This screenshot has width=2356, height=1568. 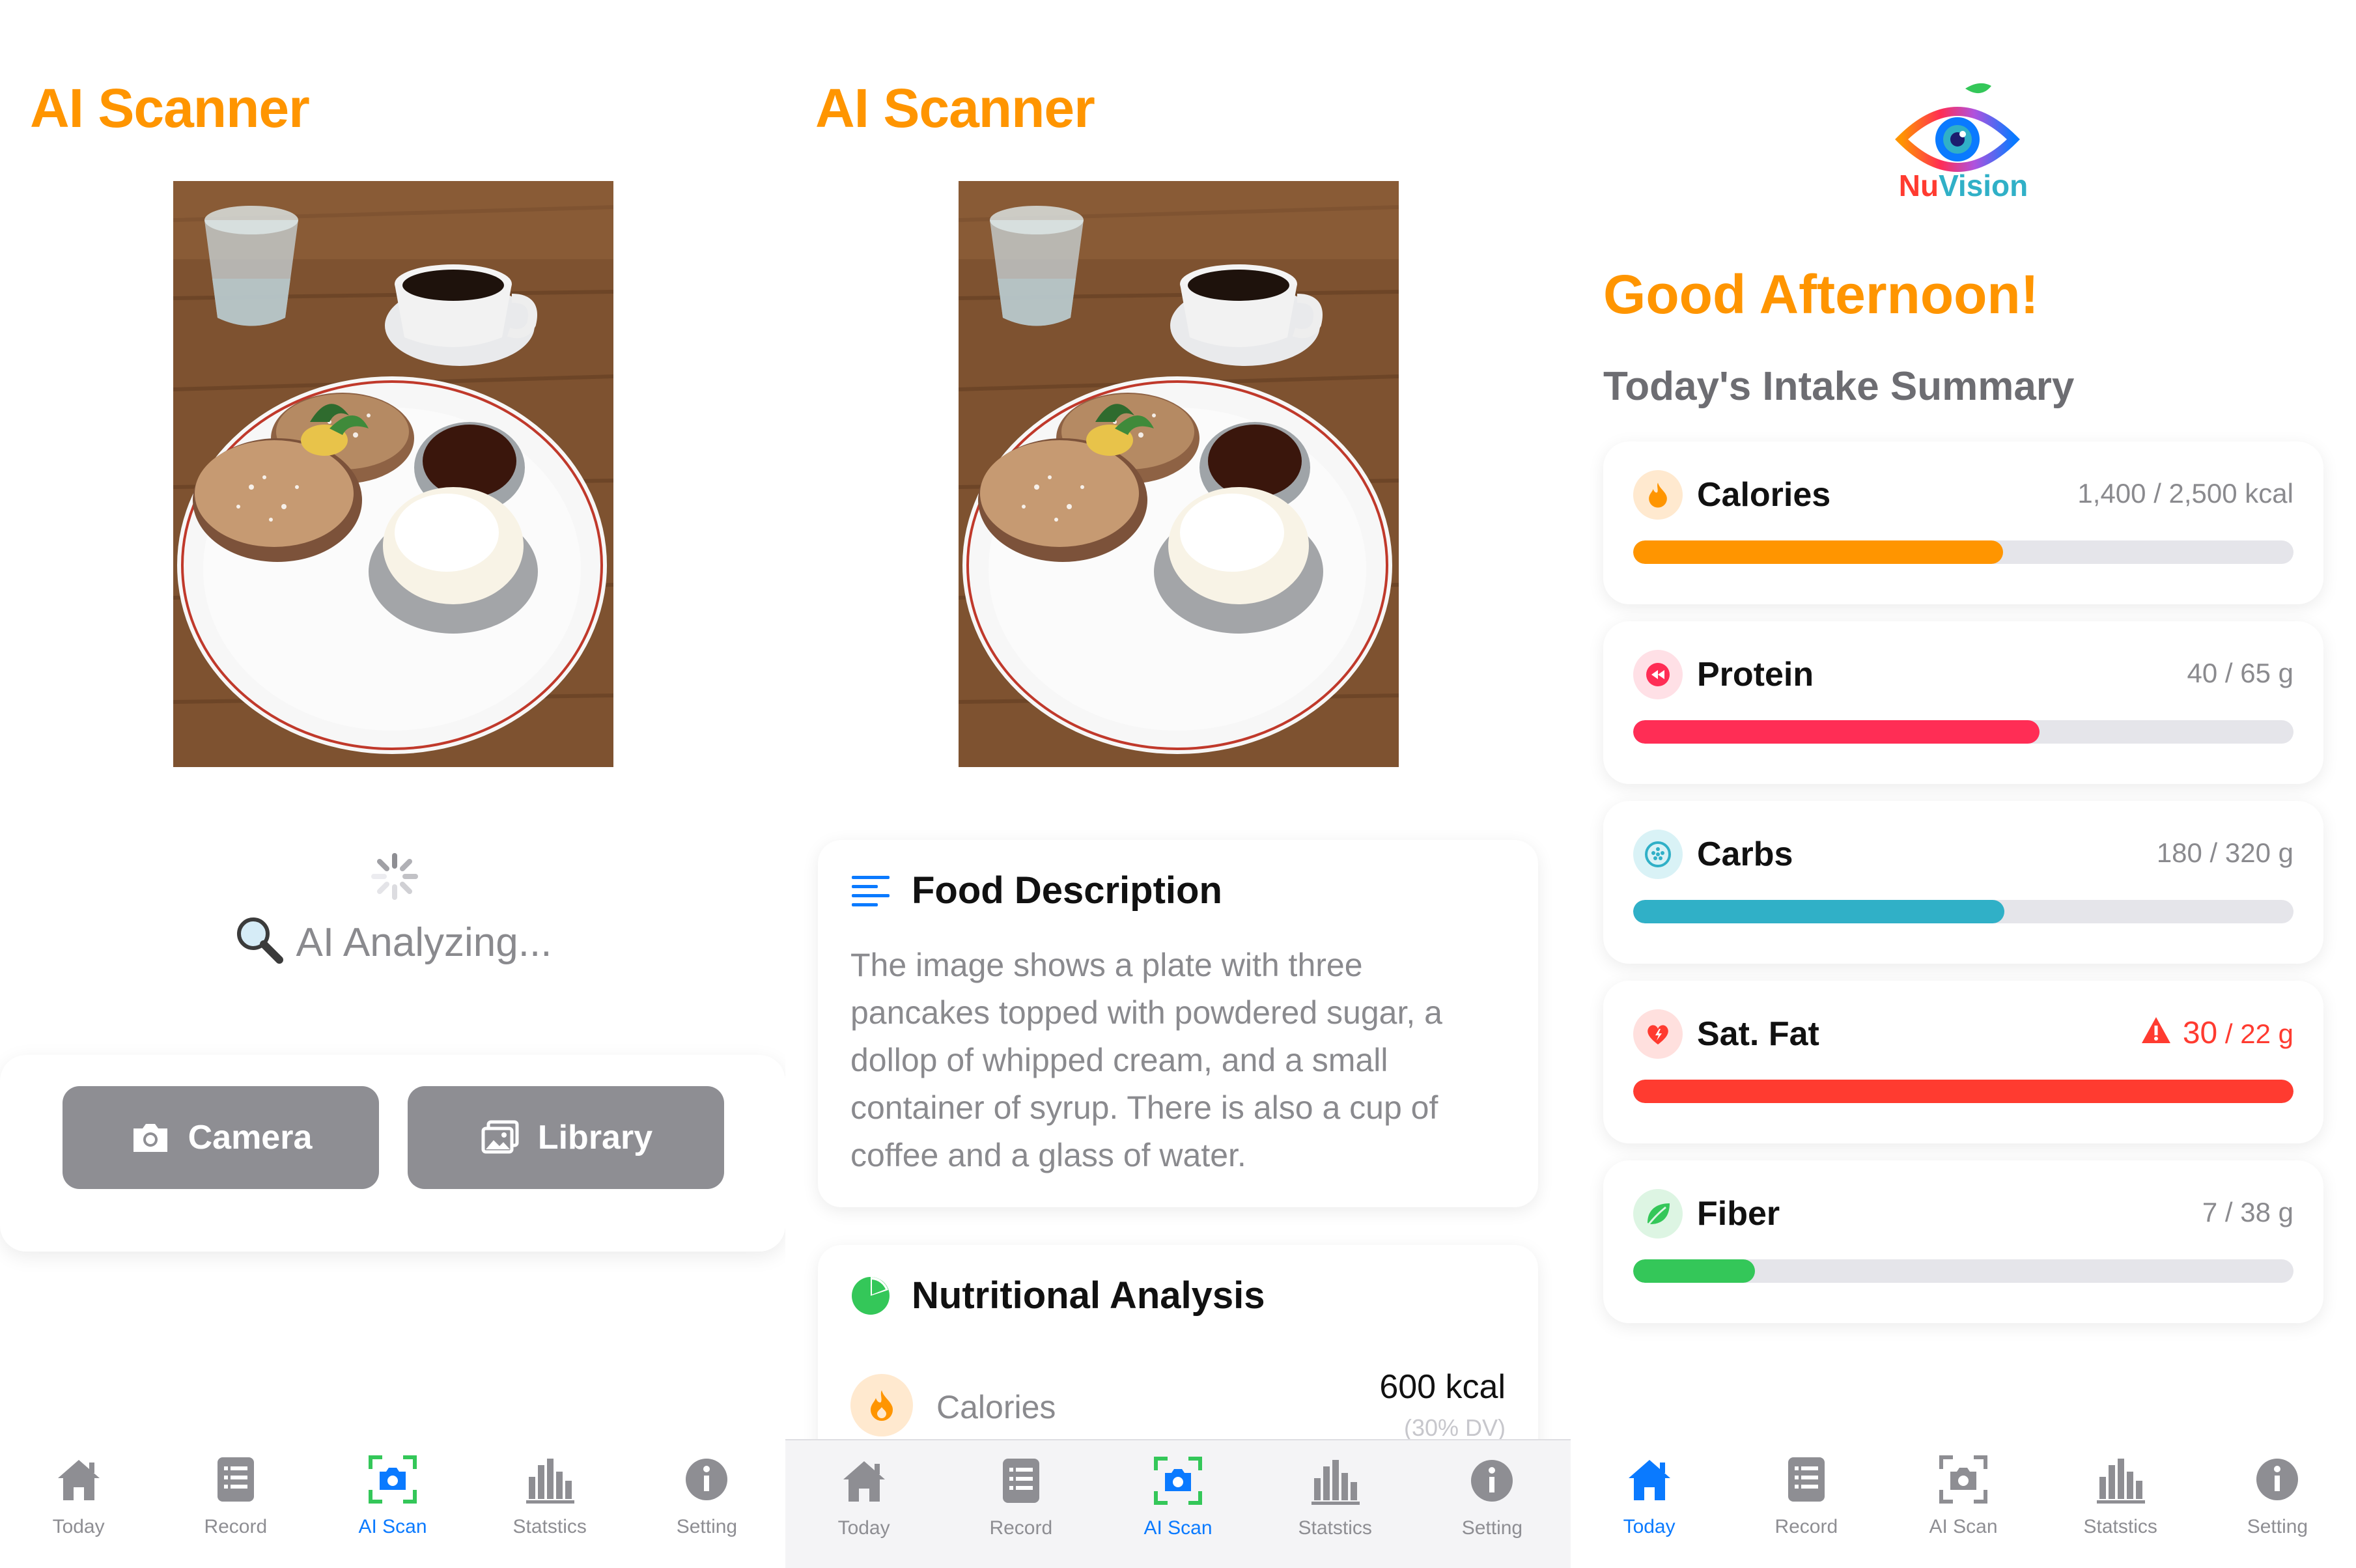 I want to click on photo-library-icon, so click(x=500, y=1137).